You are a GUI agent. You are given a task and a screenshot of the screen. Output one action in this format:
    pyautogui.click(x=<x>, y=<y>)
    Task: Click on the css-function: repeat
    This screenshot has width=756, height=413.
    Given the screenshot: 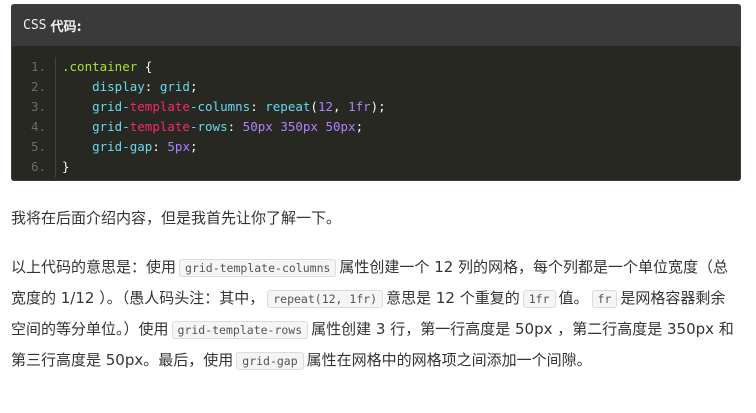 What is the action you would take?
    pyautogui.click(x=288, y=106)
    